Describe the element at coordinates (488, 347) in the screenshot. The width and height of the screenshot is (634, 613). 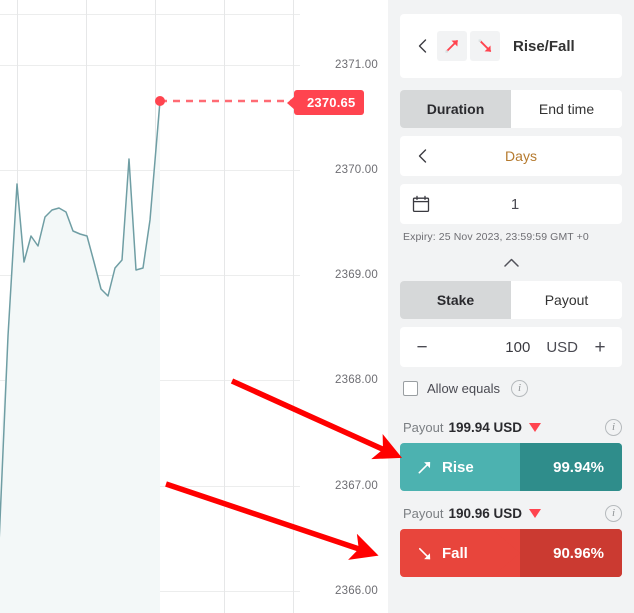
I see `stake-input: 100` at that location.